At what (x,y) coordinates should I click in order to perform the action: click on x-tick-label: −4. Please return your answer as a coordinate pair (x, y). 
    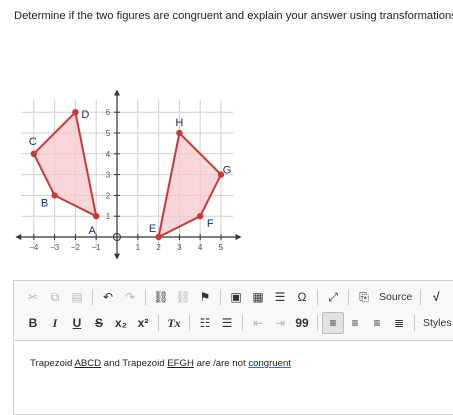
    Looking at the image, I should click on (34, 247).